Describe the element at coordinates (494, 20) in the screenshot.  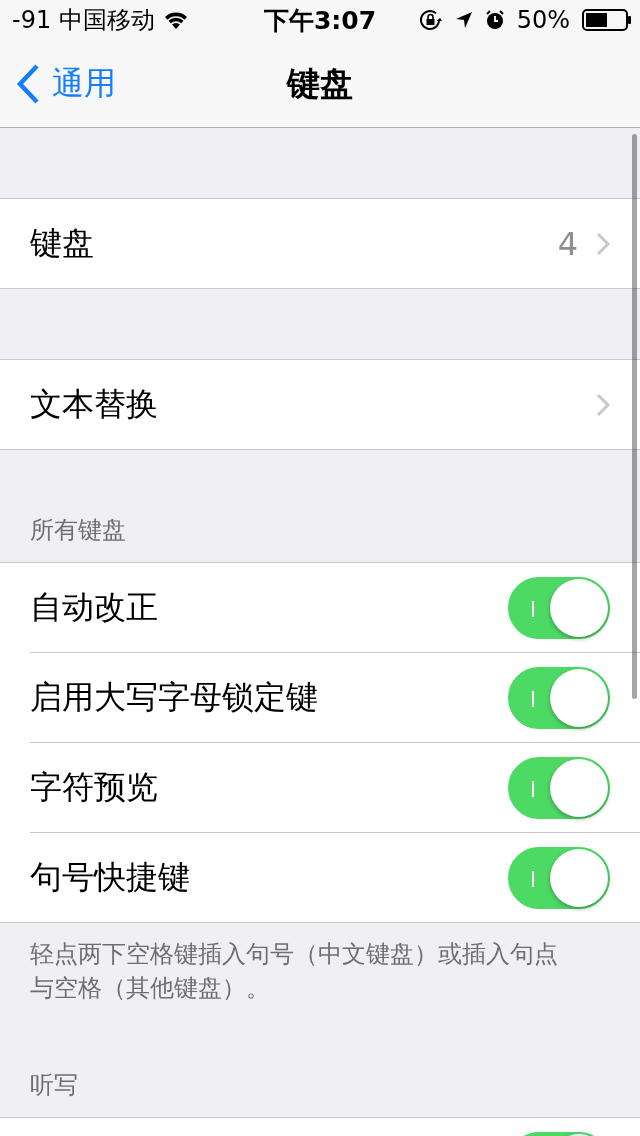
I see `alarm-clock-icon` at that location.